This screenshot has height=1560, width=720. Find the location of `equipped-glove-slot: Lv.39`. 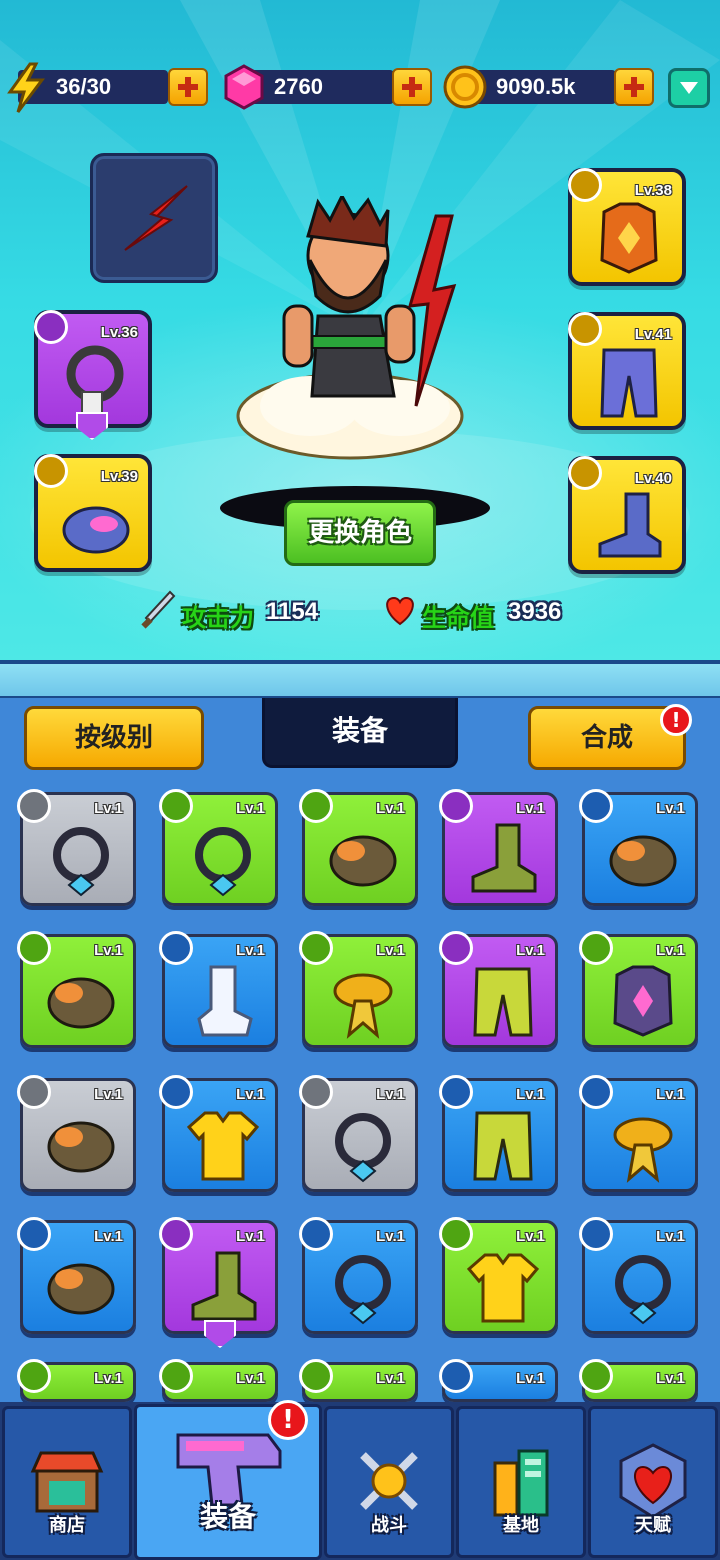

equipped-glove-slot: Lv.39 is located at coordinates (93, 513).